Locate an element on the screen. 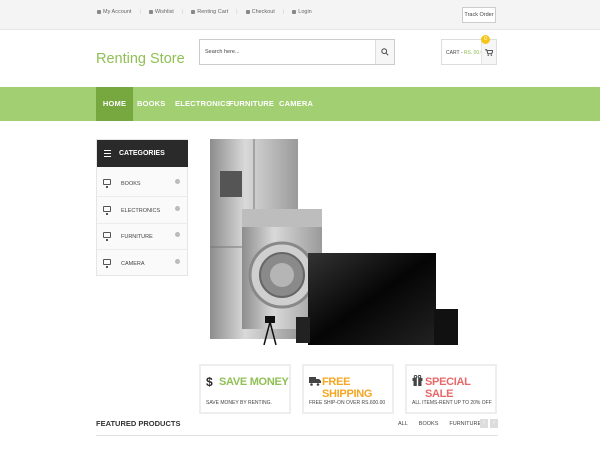  cart-label: CART - is located at coordinates (455, 53).